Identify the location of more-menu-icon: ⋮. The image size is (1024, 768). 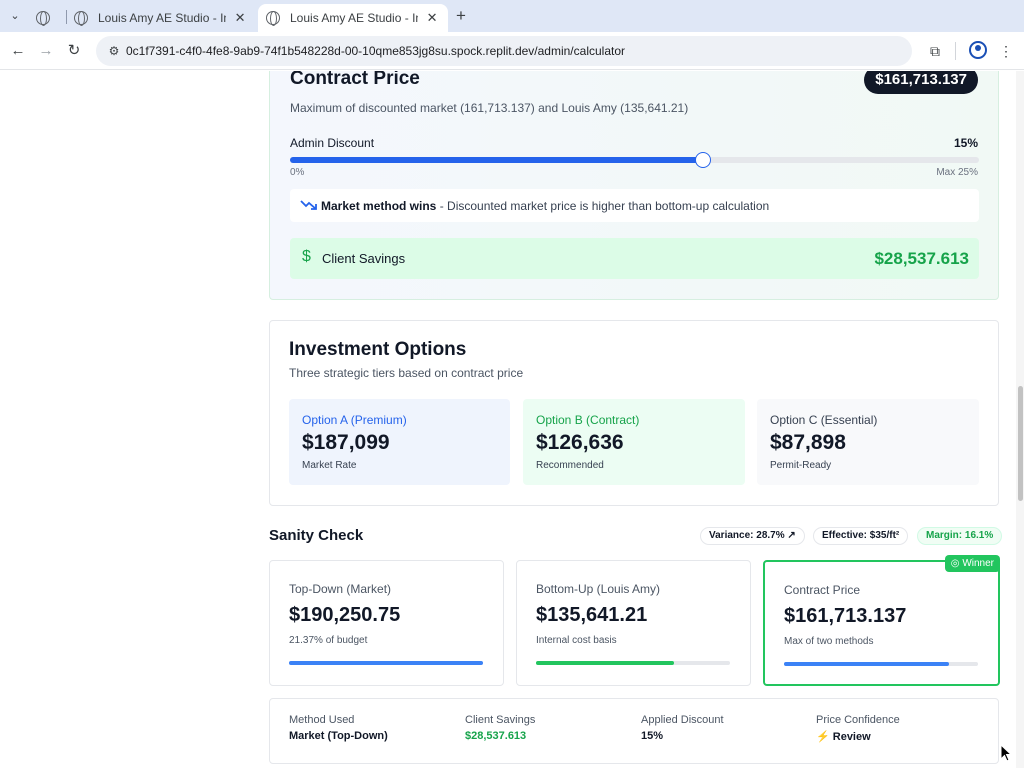
(1006, 51).